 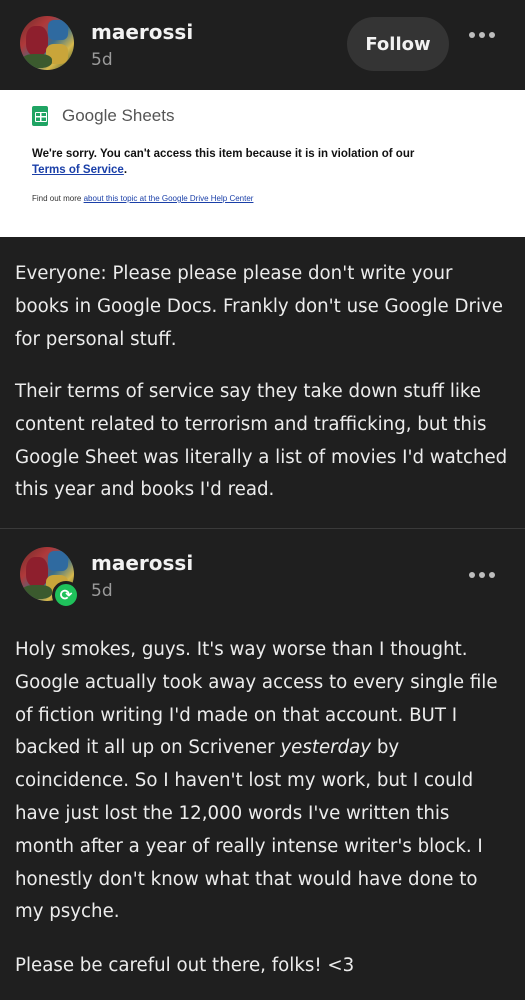 What do you see at coordinates (262, 574) in the screenshot?
I see `reblog-header: ⟳ maerossi 5d` at bounding box center [262, 574].